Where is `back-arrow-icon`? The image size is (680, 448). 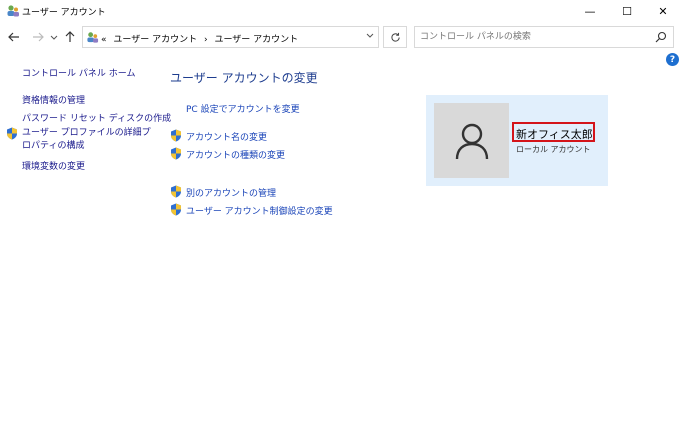
back-arrow-icon is located at coordinates (13, 37).